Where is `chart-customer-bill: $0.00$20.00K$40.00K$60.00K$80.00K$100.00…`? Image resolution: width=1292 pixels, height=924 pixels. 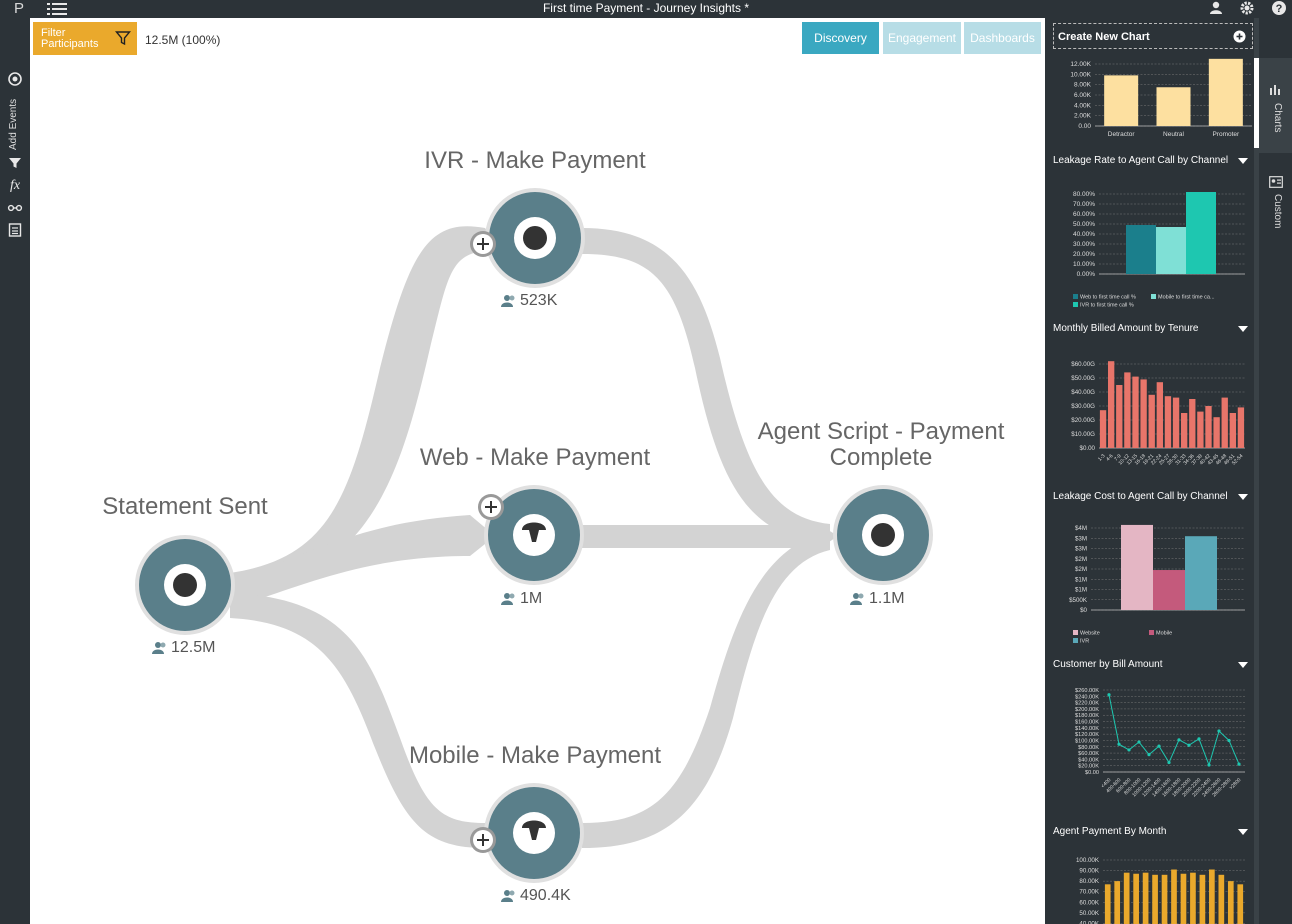
chart-customer-bill: $0.00$20.00K$40.00K$60.00K$80.00K$100.00… is located at coordinates (1151, 748).